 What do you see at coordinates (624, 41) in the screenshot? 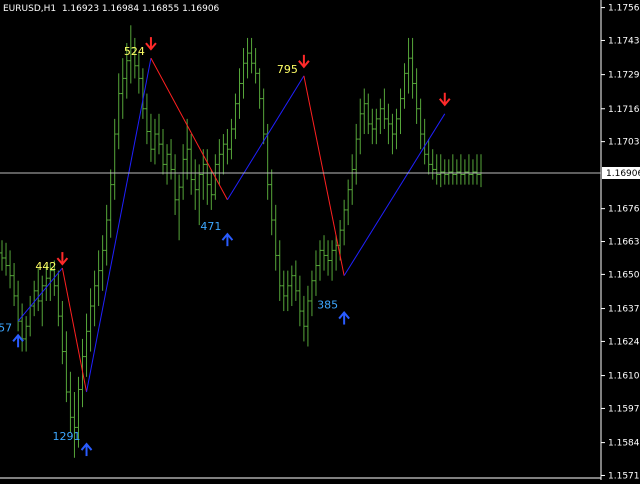
I see `price-tick-label: 1.17430` at bounding box center [624, 41].